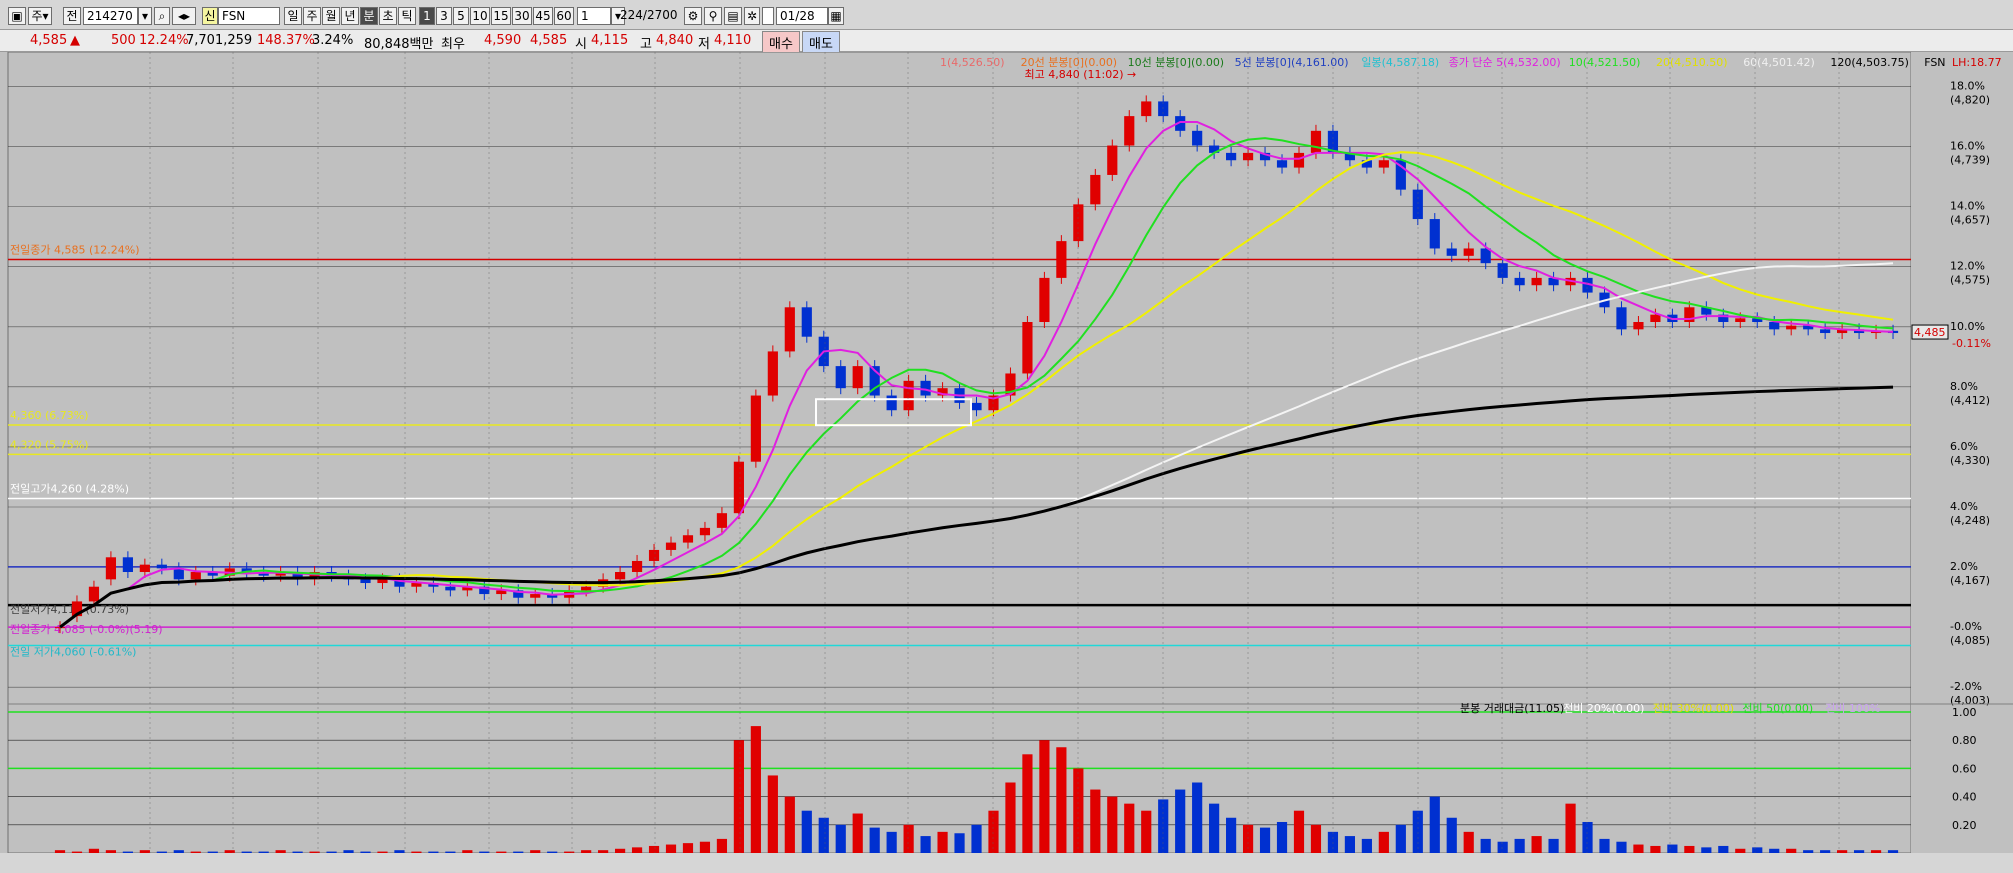 The width and height of the screenshot is (2013, 873). What do you see at coordinates (1069, 62) in the screenshot?
I see `legend-item-1: 20선 분봉[0](0.00)` at bounding box center [1069, 62].